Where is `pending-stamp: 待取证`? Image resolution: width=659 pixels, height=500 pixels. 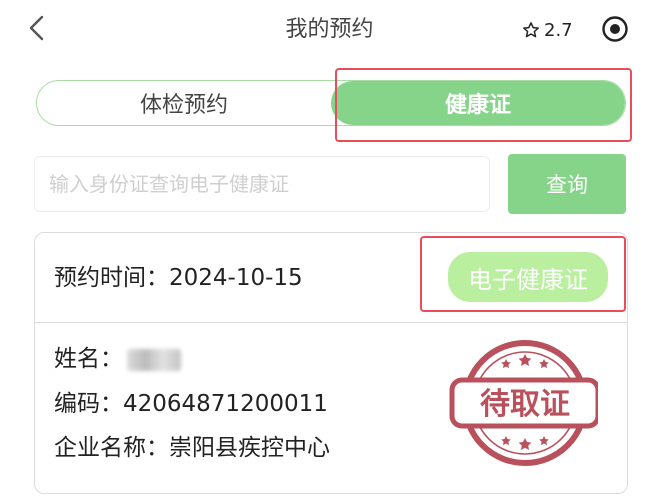 pending-stamp: 待取证 is located at coordinates (524, 405).